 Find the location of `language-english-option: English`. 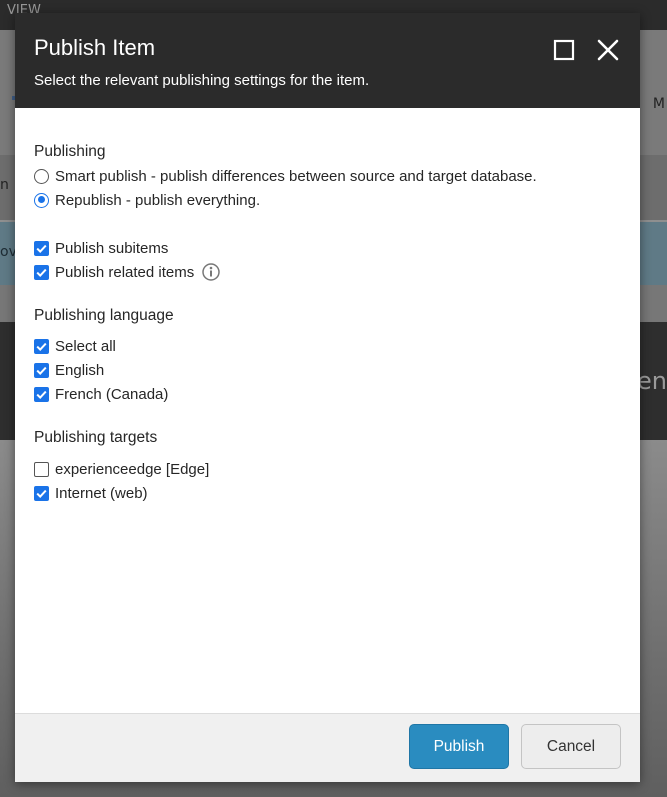

language-english-option: English is located at coordinates (69, 370).